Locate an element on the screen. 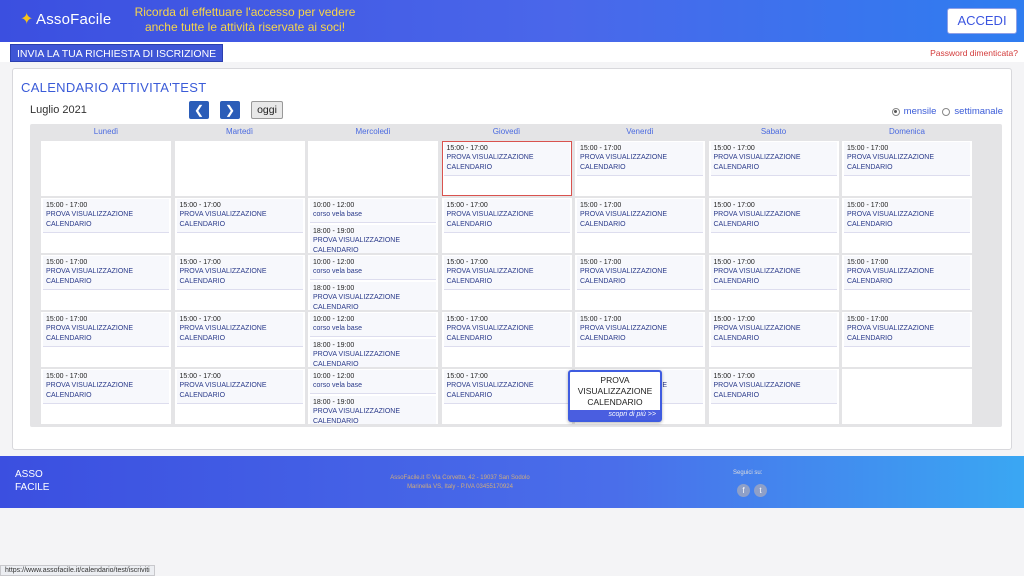 This screenshot has width=1024, height=576. view-monthly-option: mensile is located at coordinates (913, 111).